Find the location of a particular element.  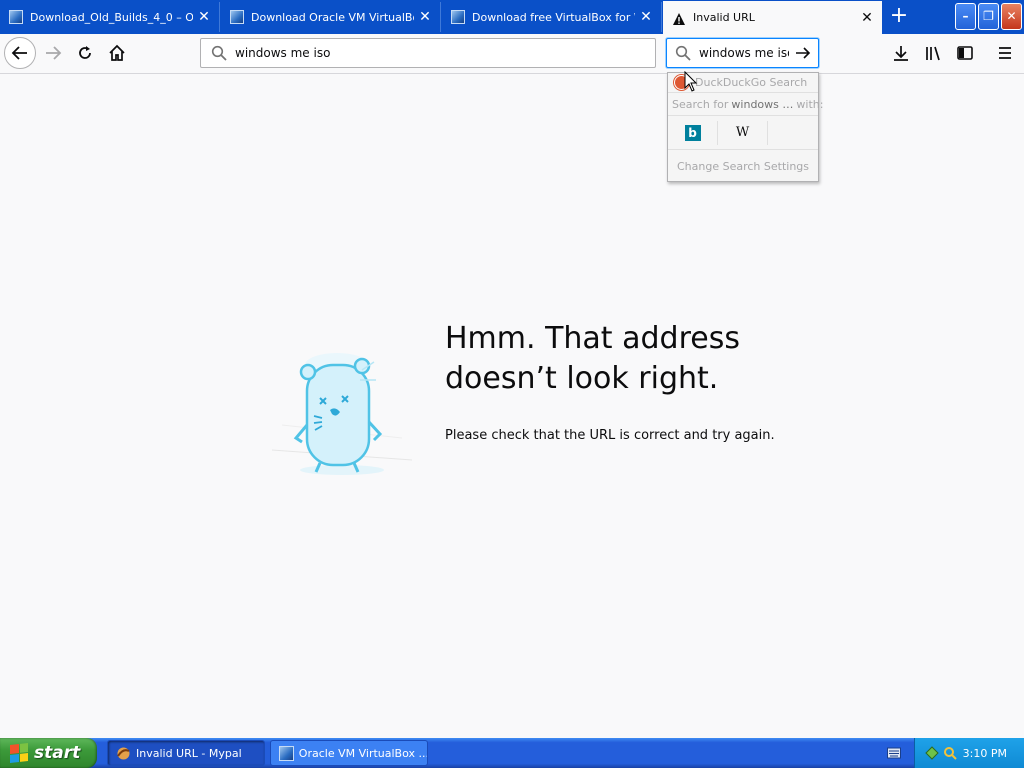

bing-engine-button: b is located at coordinates (693, 132).